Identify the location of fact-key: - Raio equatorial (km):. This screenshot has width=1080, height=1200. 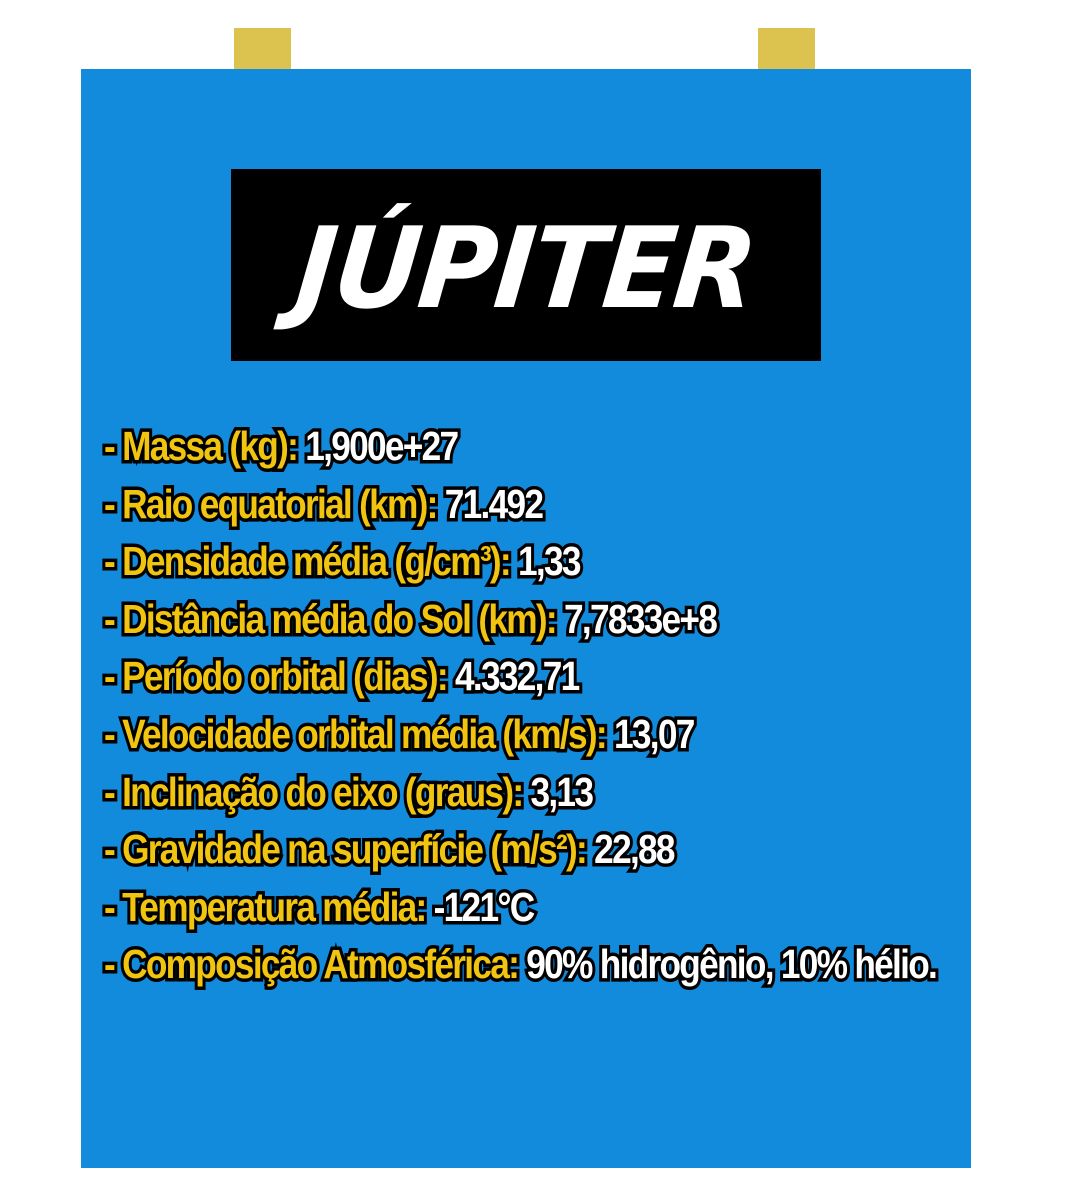
(271, 503).